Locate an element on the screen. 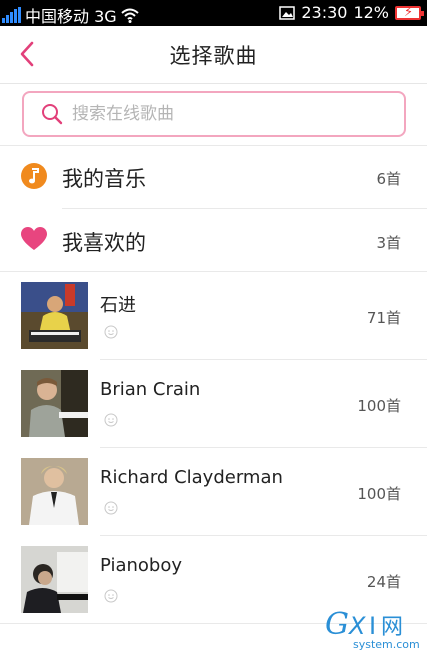 This screenshot has height=652, width=427. signal-icon is located at coordinates (11, 15).